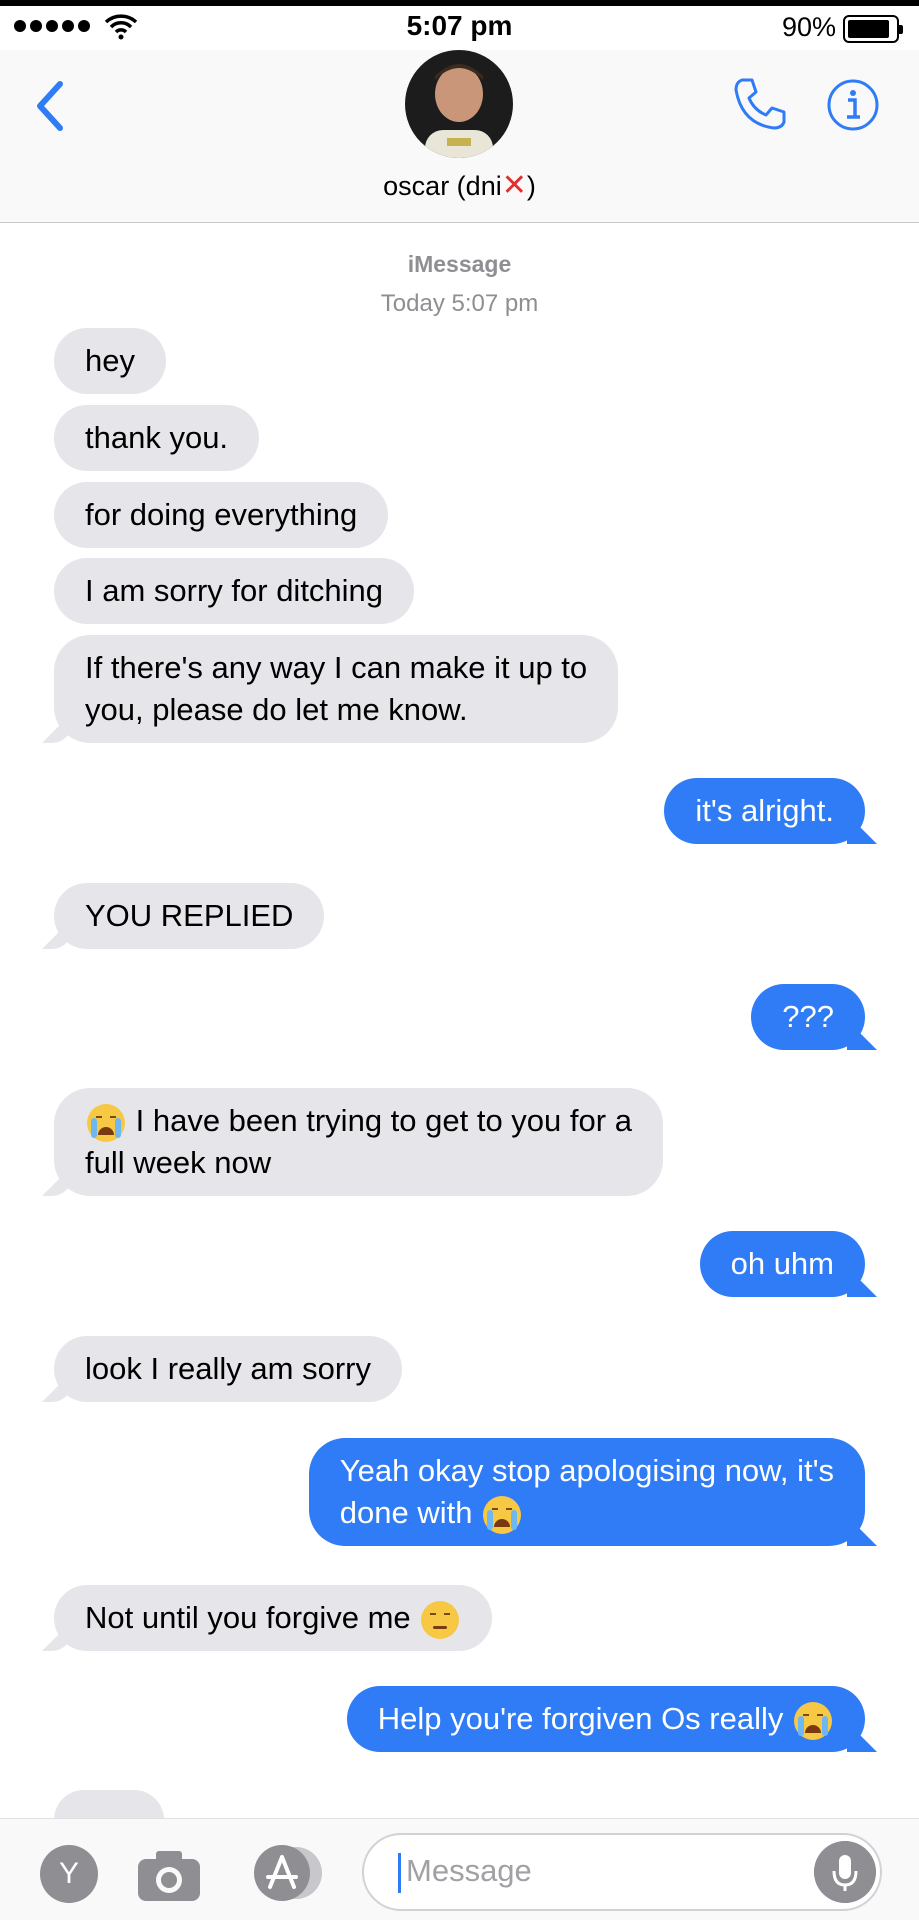 The width and height of the screenshot is (919, 1920). I want to click on message-line: Yeah okay stop apologising now, it's, so click(586, 1470).